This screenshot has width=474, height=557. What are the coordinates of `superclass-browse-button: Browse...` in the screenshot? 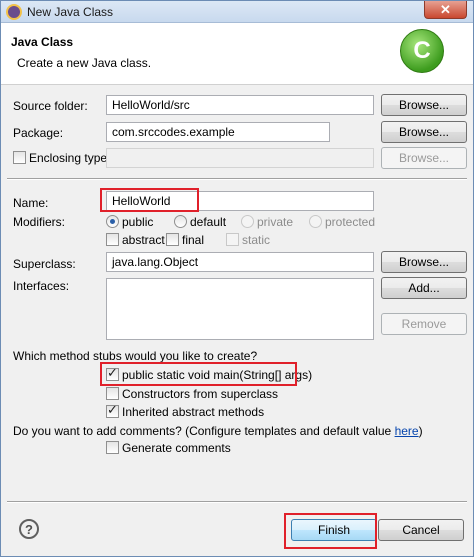 It's located at (424, 262).